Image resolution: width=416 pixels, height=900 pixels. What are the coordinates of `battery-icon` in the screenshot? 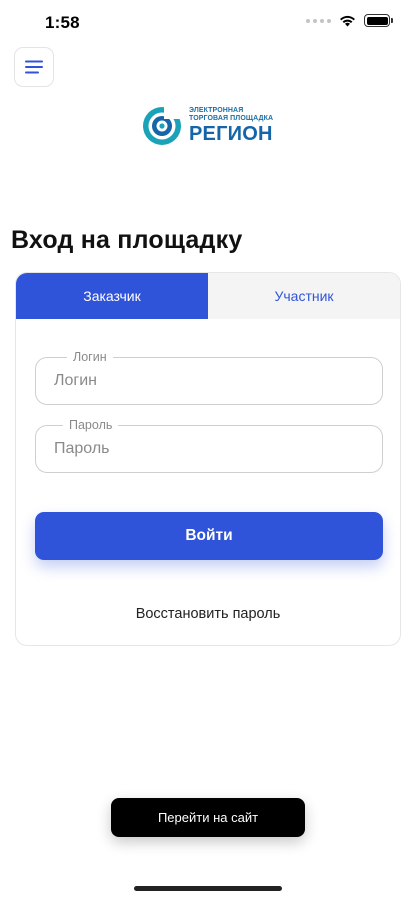 It's located at (378, 20).